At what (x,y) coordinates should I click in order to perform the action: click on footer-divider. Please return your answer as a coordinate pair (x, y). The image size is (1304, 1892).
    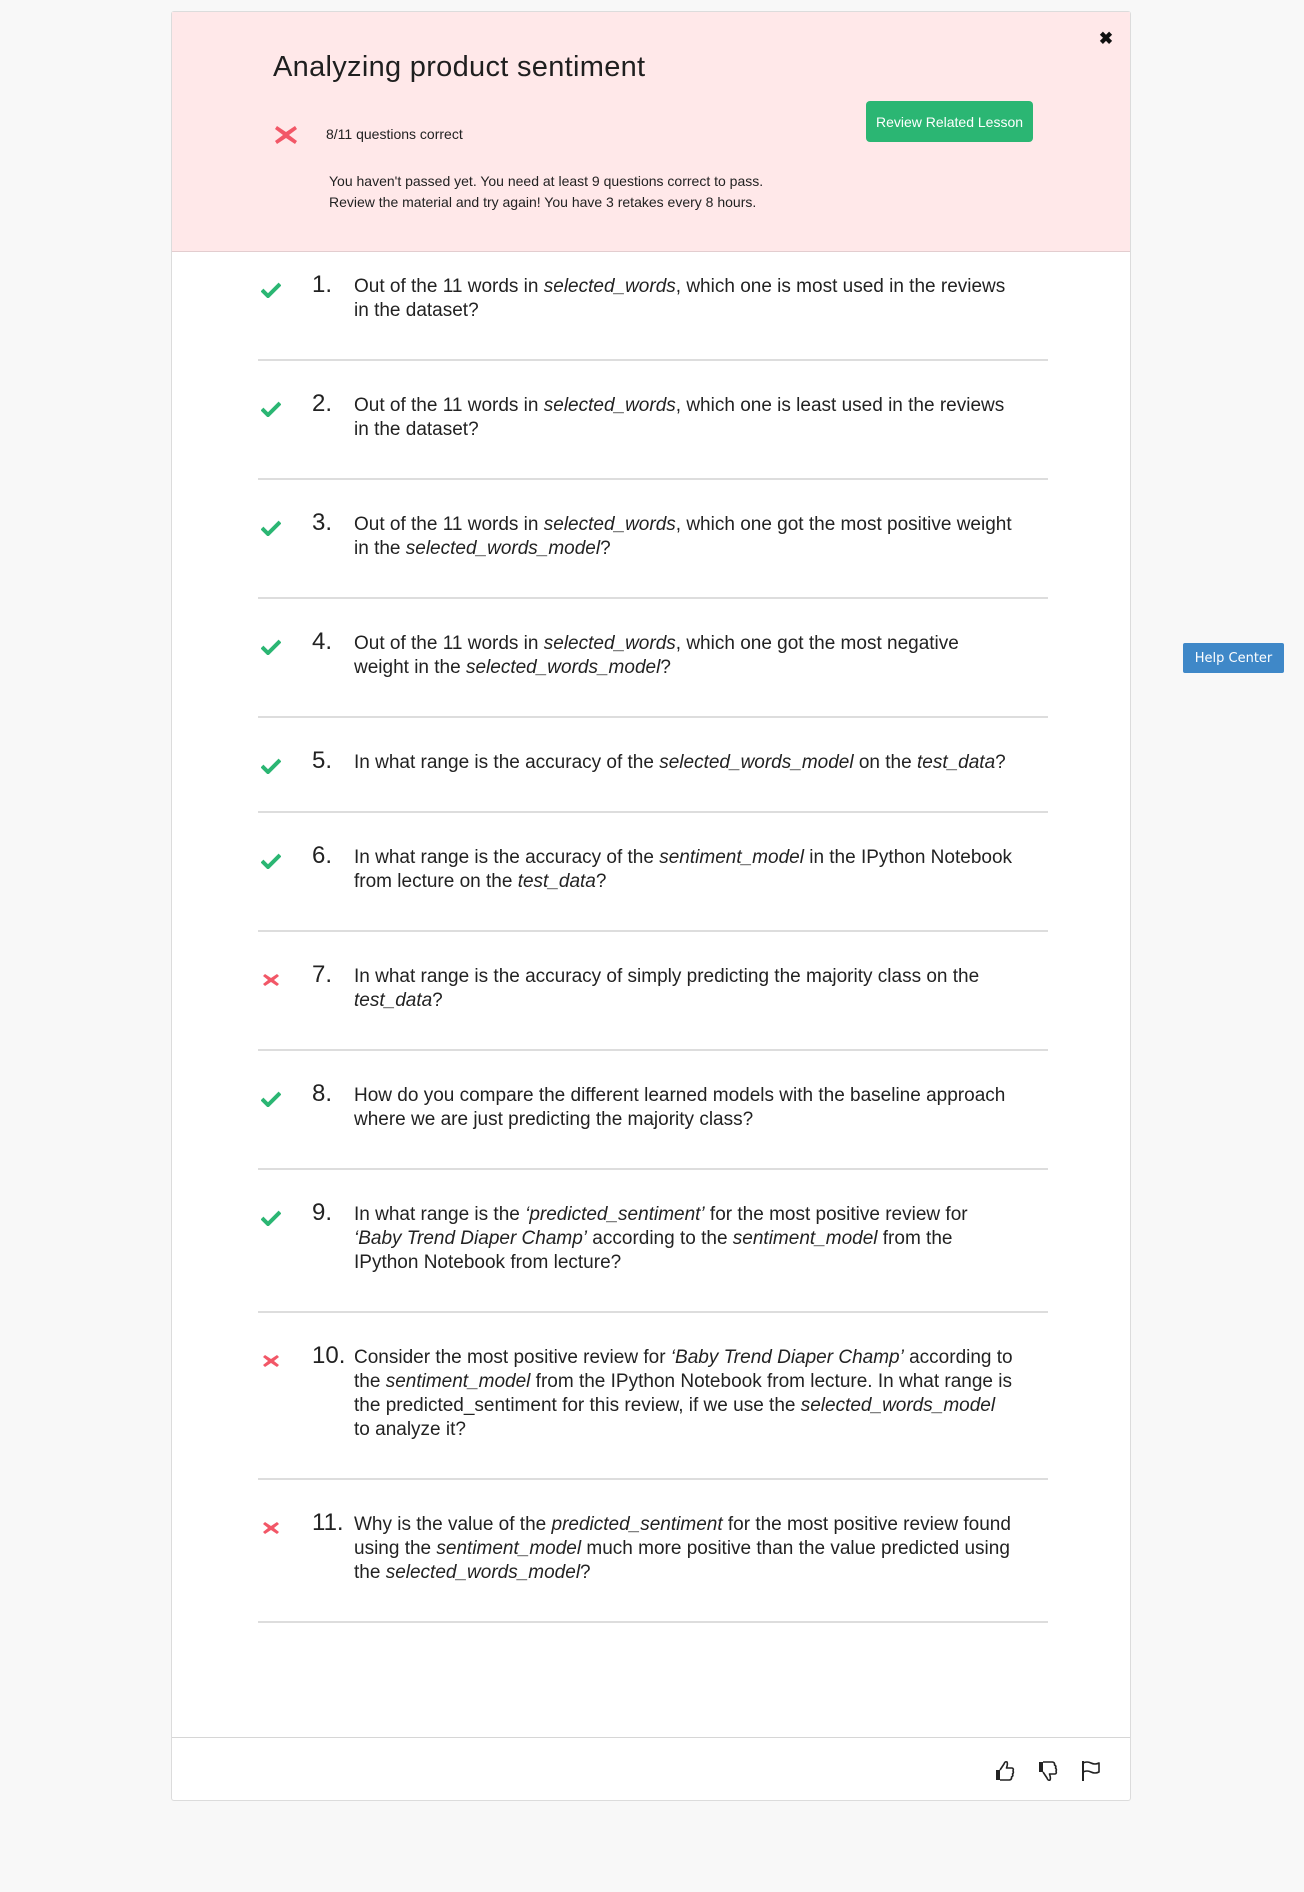
    Looking at the image, I should click on (651, 1737).